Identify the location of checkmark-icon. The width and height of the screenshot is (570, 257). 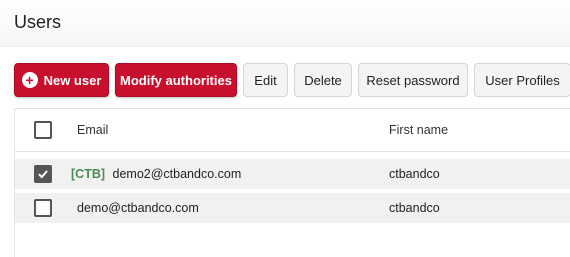
(43, 174).